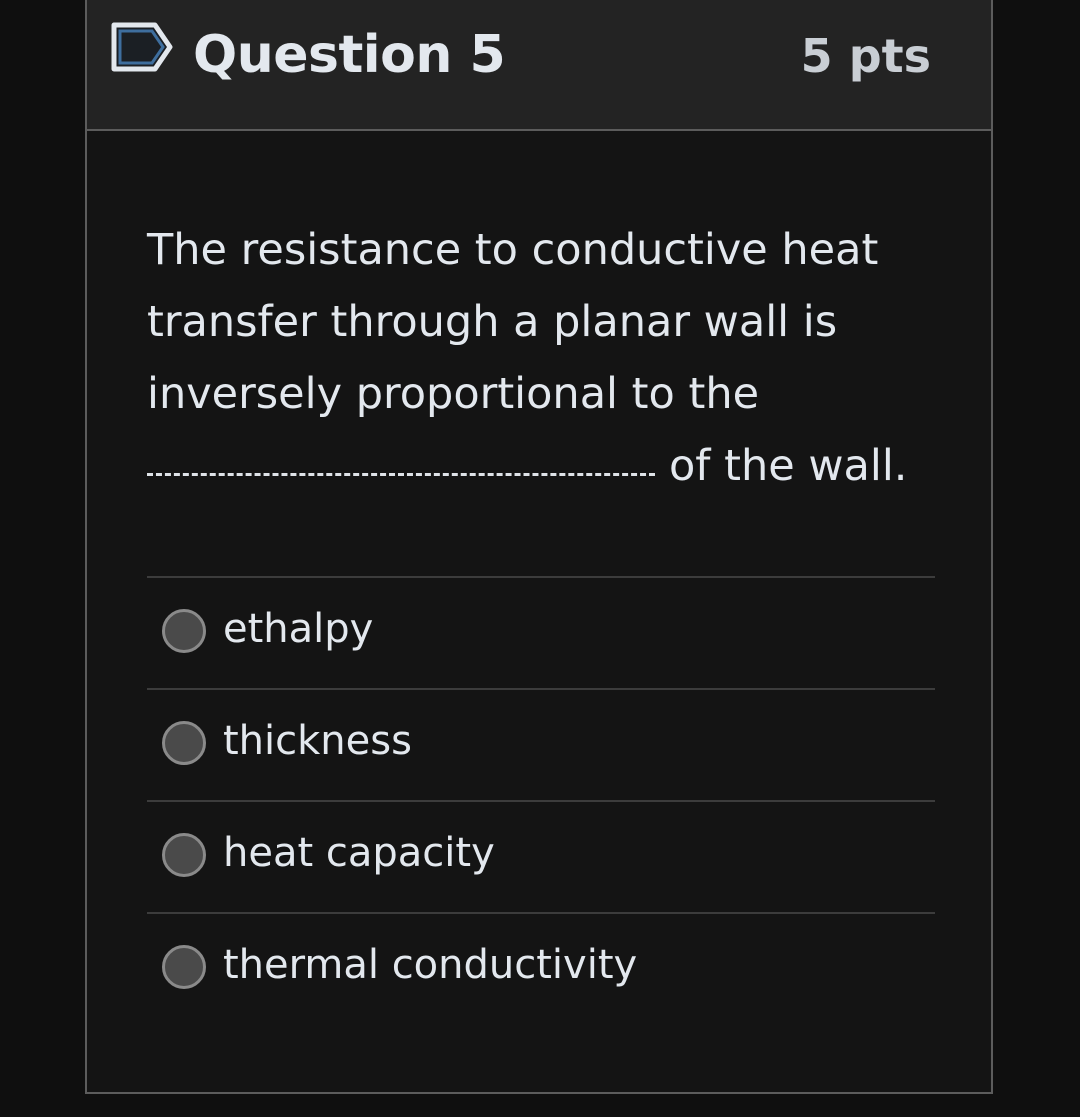 The width and height of the screenshot is (1080, 1117). Describe the element at coordinates (359, 853) in the screenshot. I see `answer-label: heat capacity` at that location.